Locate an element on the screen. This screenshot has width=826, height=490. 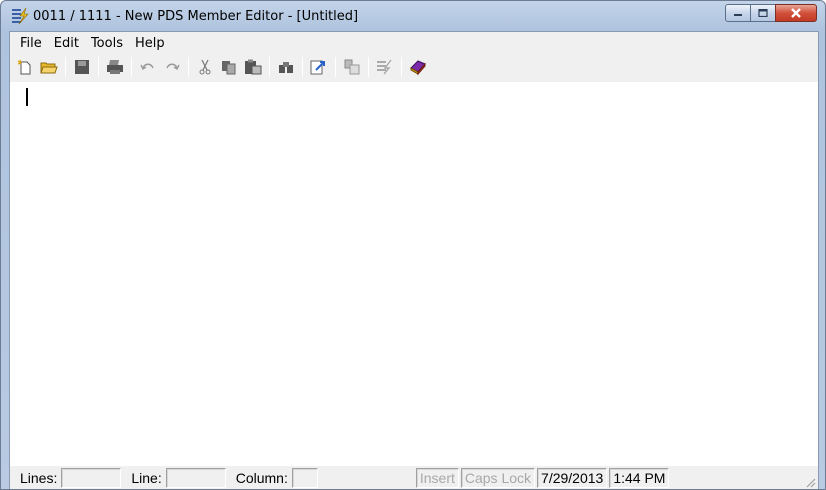
book-icon is located at coordinates (418, 68).